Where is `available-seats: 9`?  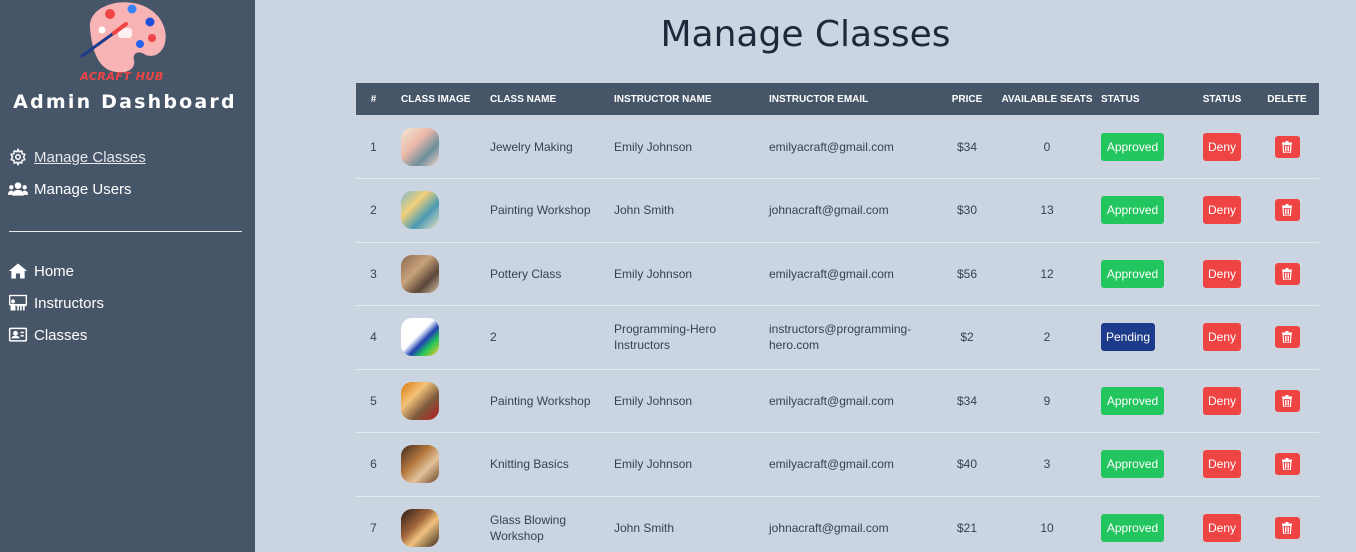
available-seats: 9 is located at coordinates (1047, 400).